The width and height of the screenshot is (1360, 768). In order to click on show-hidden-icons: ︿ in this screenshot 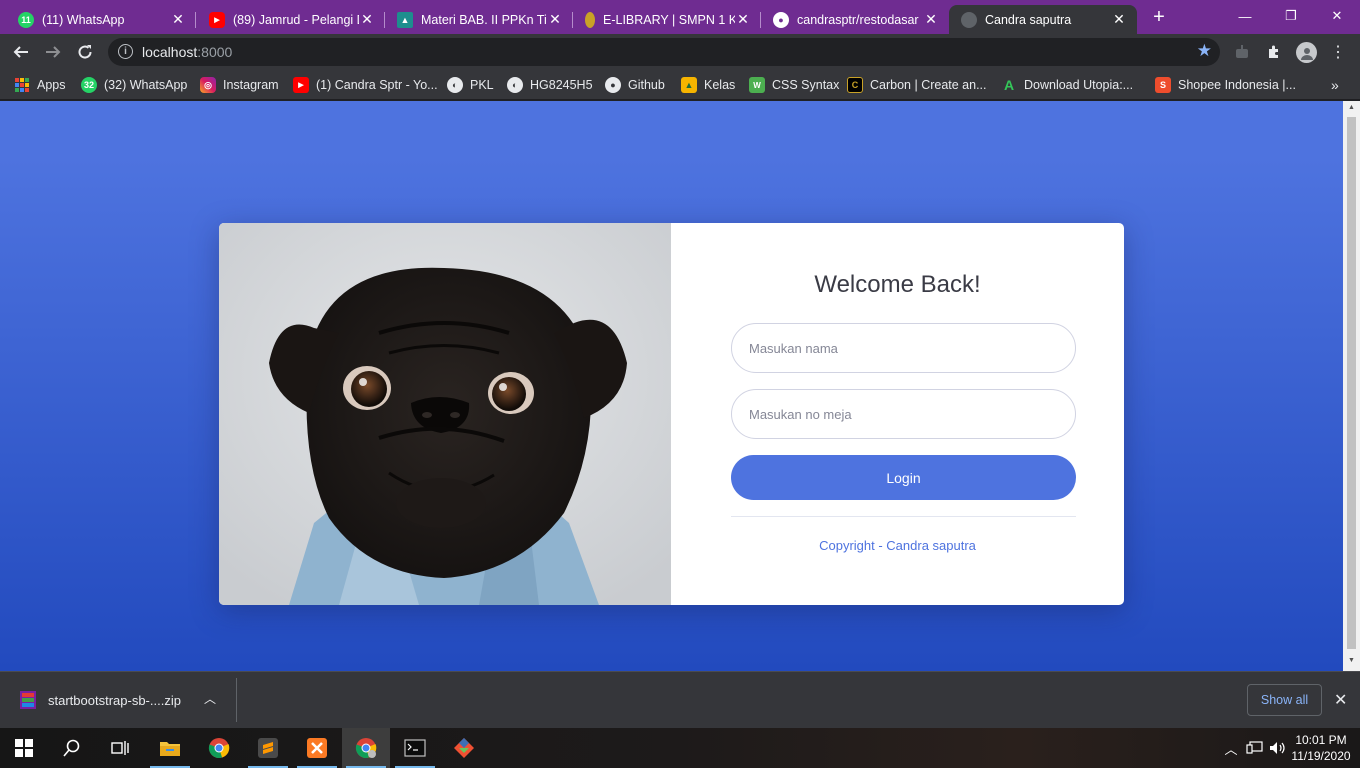, I will do `click(1231, 748)`.